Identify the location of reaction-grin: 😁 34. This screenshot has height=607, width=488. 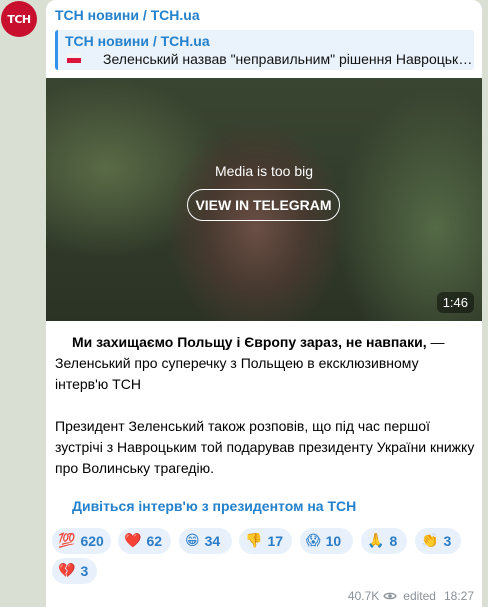
(205, 541).